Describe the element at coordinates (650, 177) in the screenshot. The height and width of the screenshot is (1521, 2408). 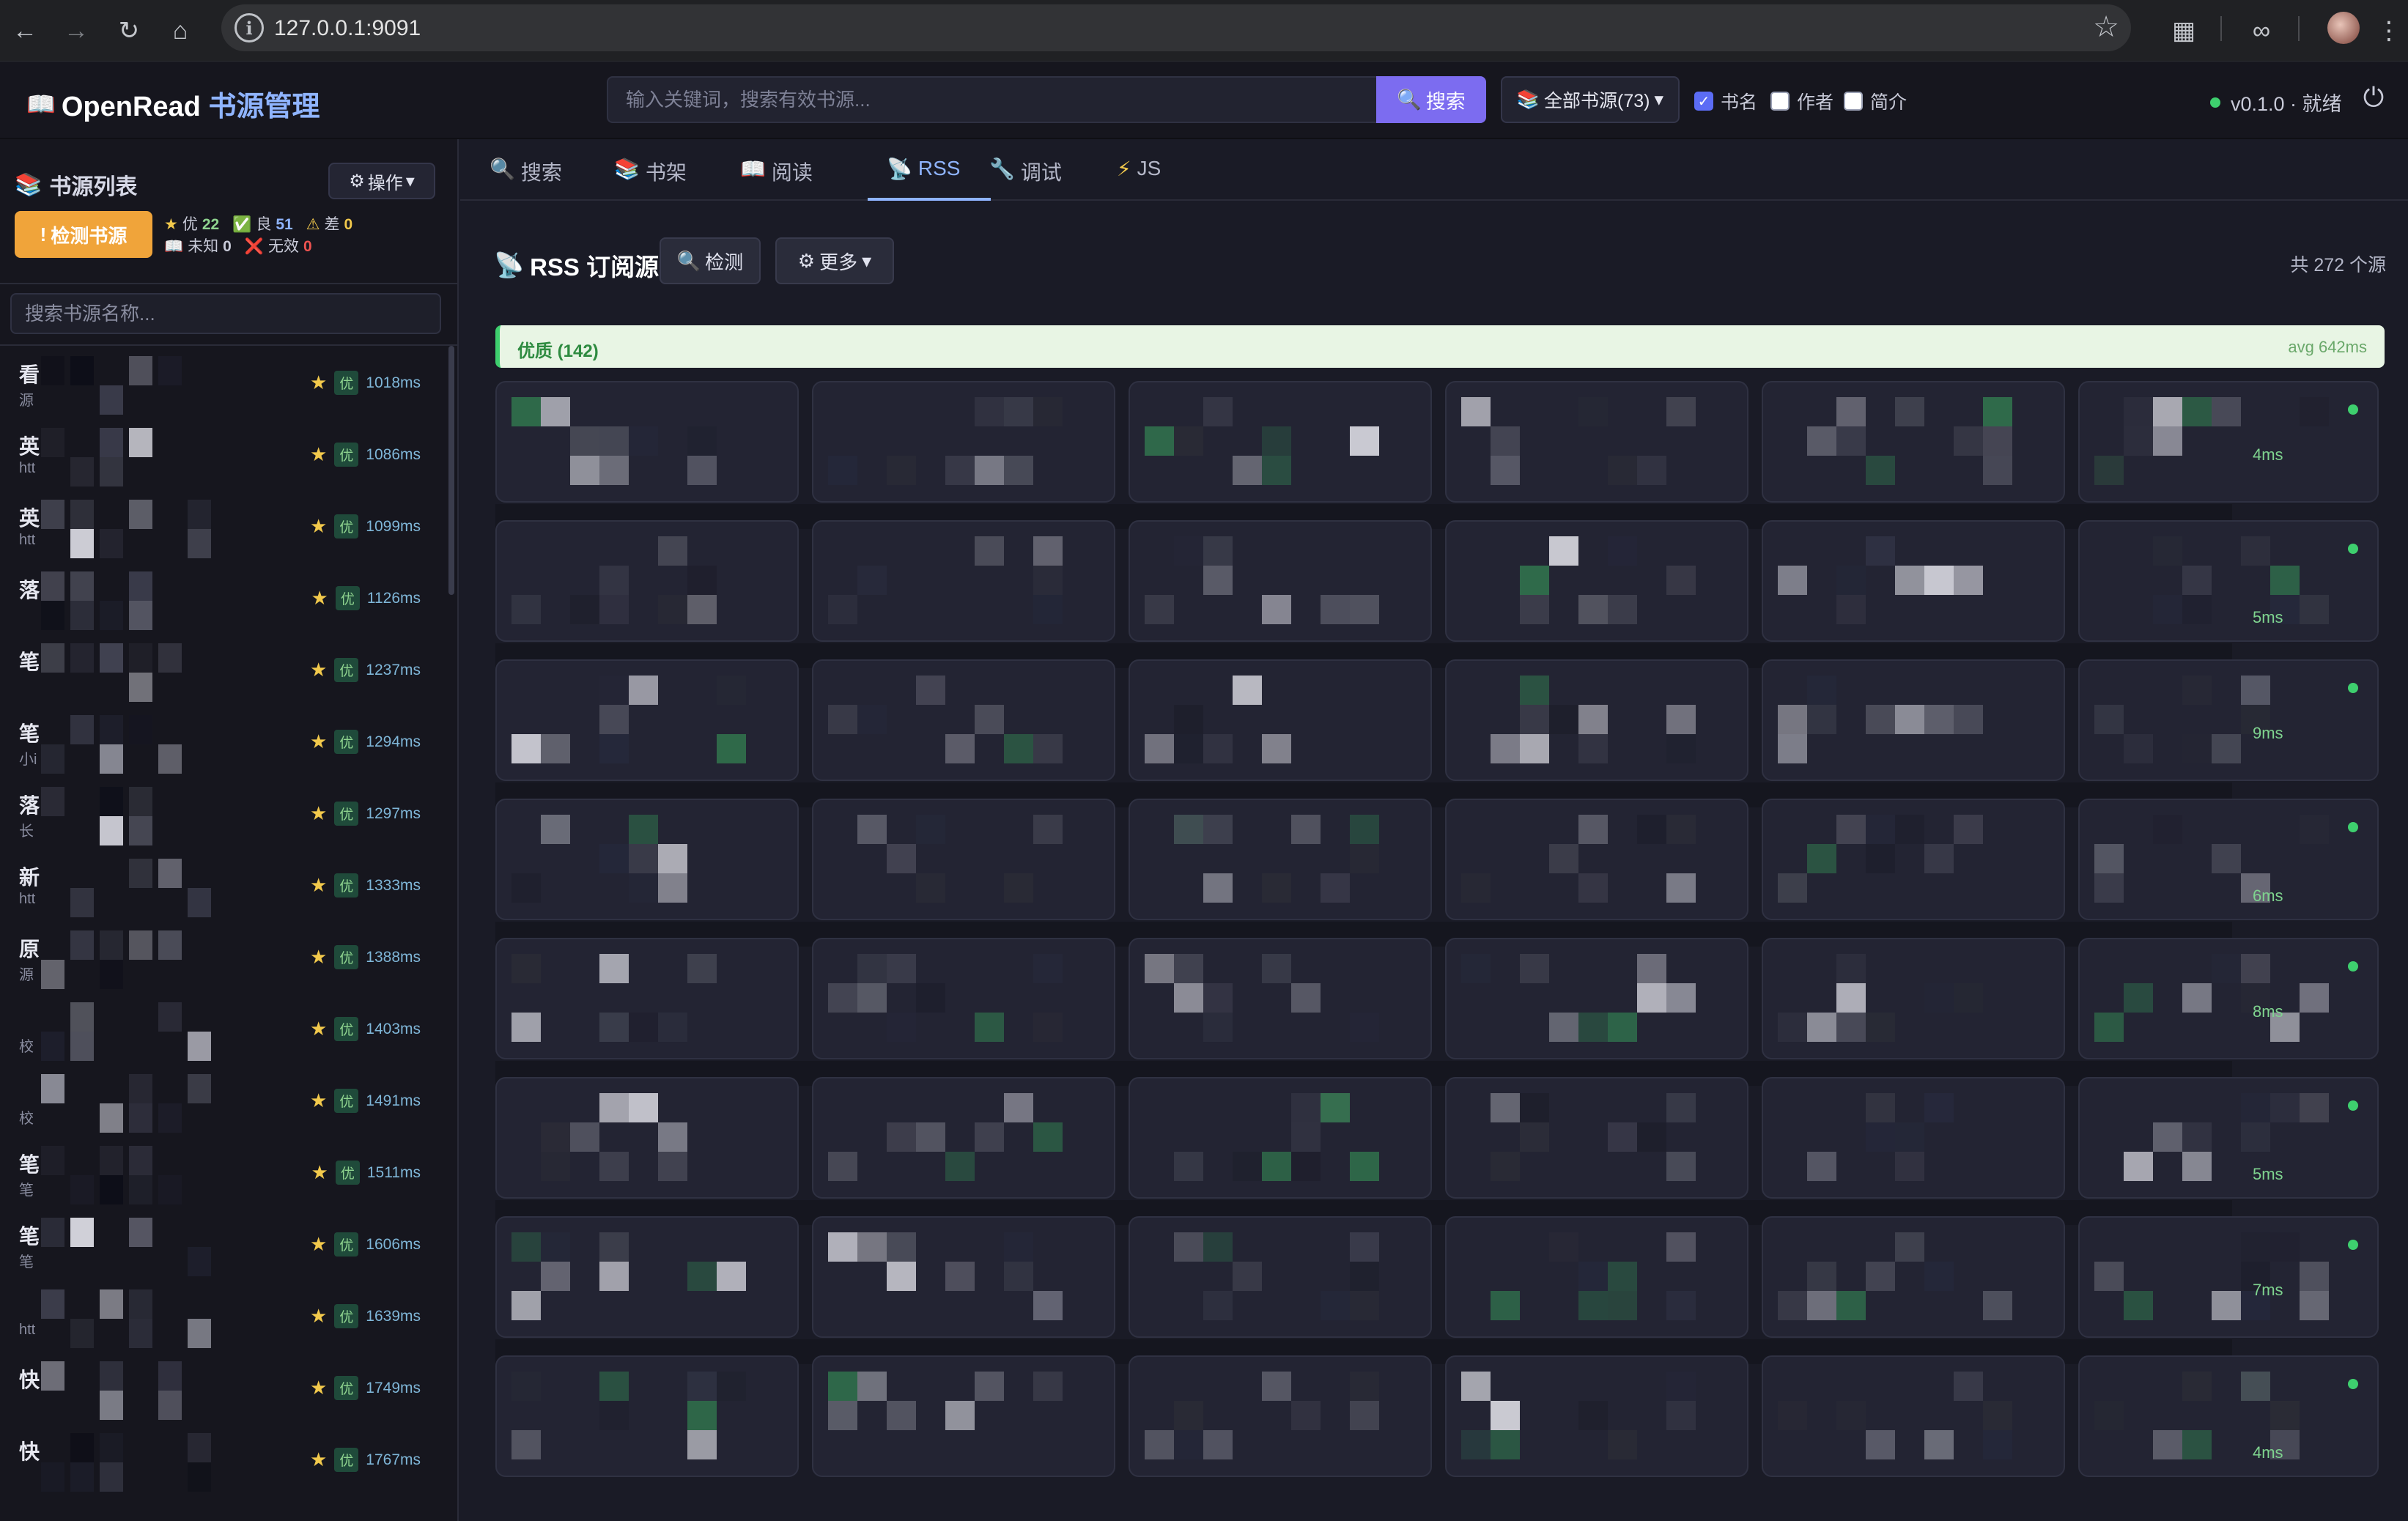
I see `tab-bookshelf: 📚 书架` at that location.